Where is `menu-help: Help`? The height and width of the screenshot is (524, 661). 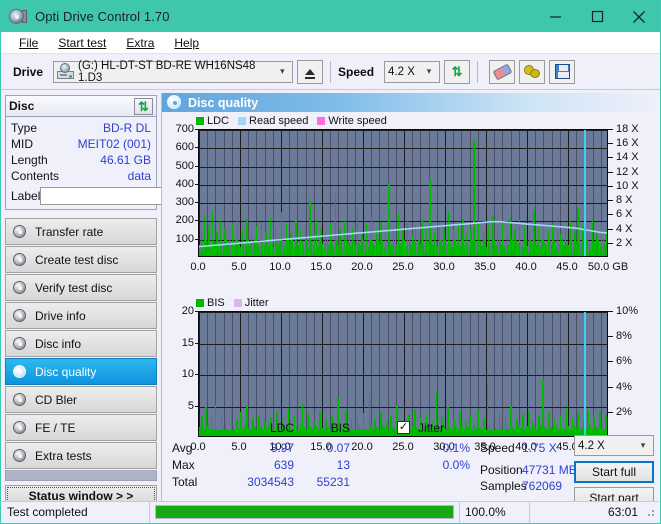 menu-help: Help is located at coordinates (186, 43).